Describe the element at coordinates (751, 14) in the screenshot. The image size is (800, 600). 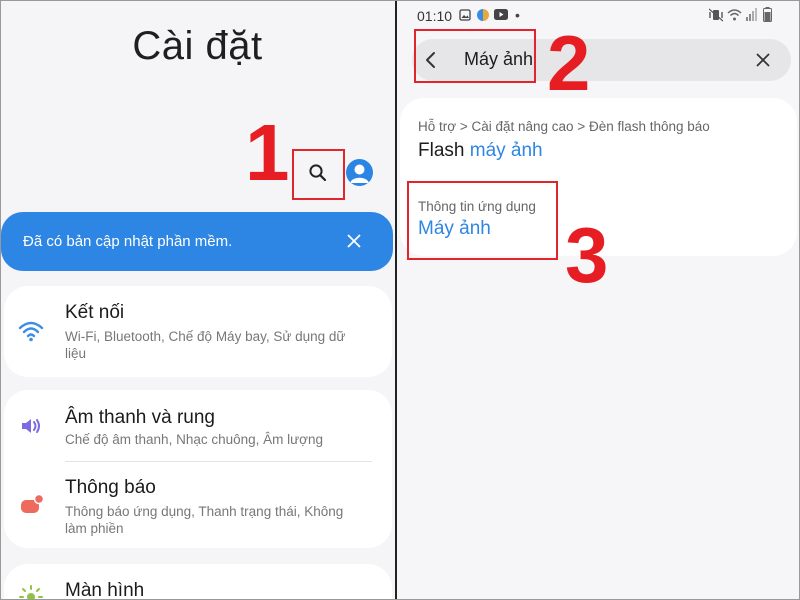
I see `signal-icon` at that location.